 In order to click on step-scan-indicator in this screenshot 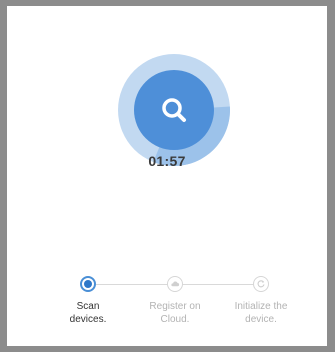, I will do `click(88, 284)`.